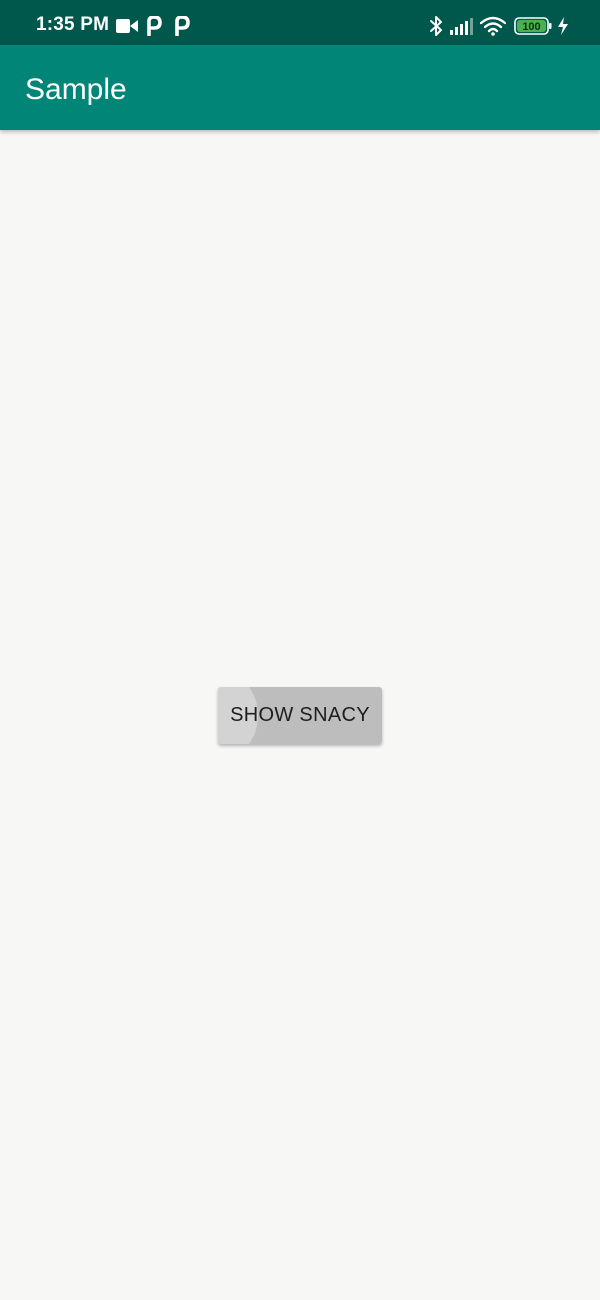 This screenshot has height=1300, width=600. Describe the element at coordinates (73, 24) in the screenshot. I see `status-time: 1:35 PM` at that location.